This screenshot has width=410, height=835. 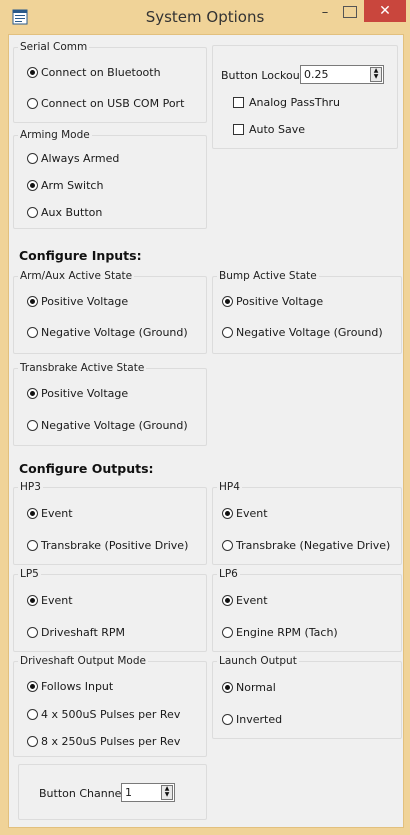 What do you see at coordinates (76, 276) in the screenshot?
I see `arm-aux-active-legend: Arm/Aux Active State` at bounding box center [76, 276].